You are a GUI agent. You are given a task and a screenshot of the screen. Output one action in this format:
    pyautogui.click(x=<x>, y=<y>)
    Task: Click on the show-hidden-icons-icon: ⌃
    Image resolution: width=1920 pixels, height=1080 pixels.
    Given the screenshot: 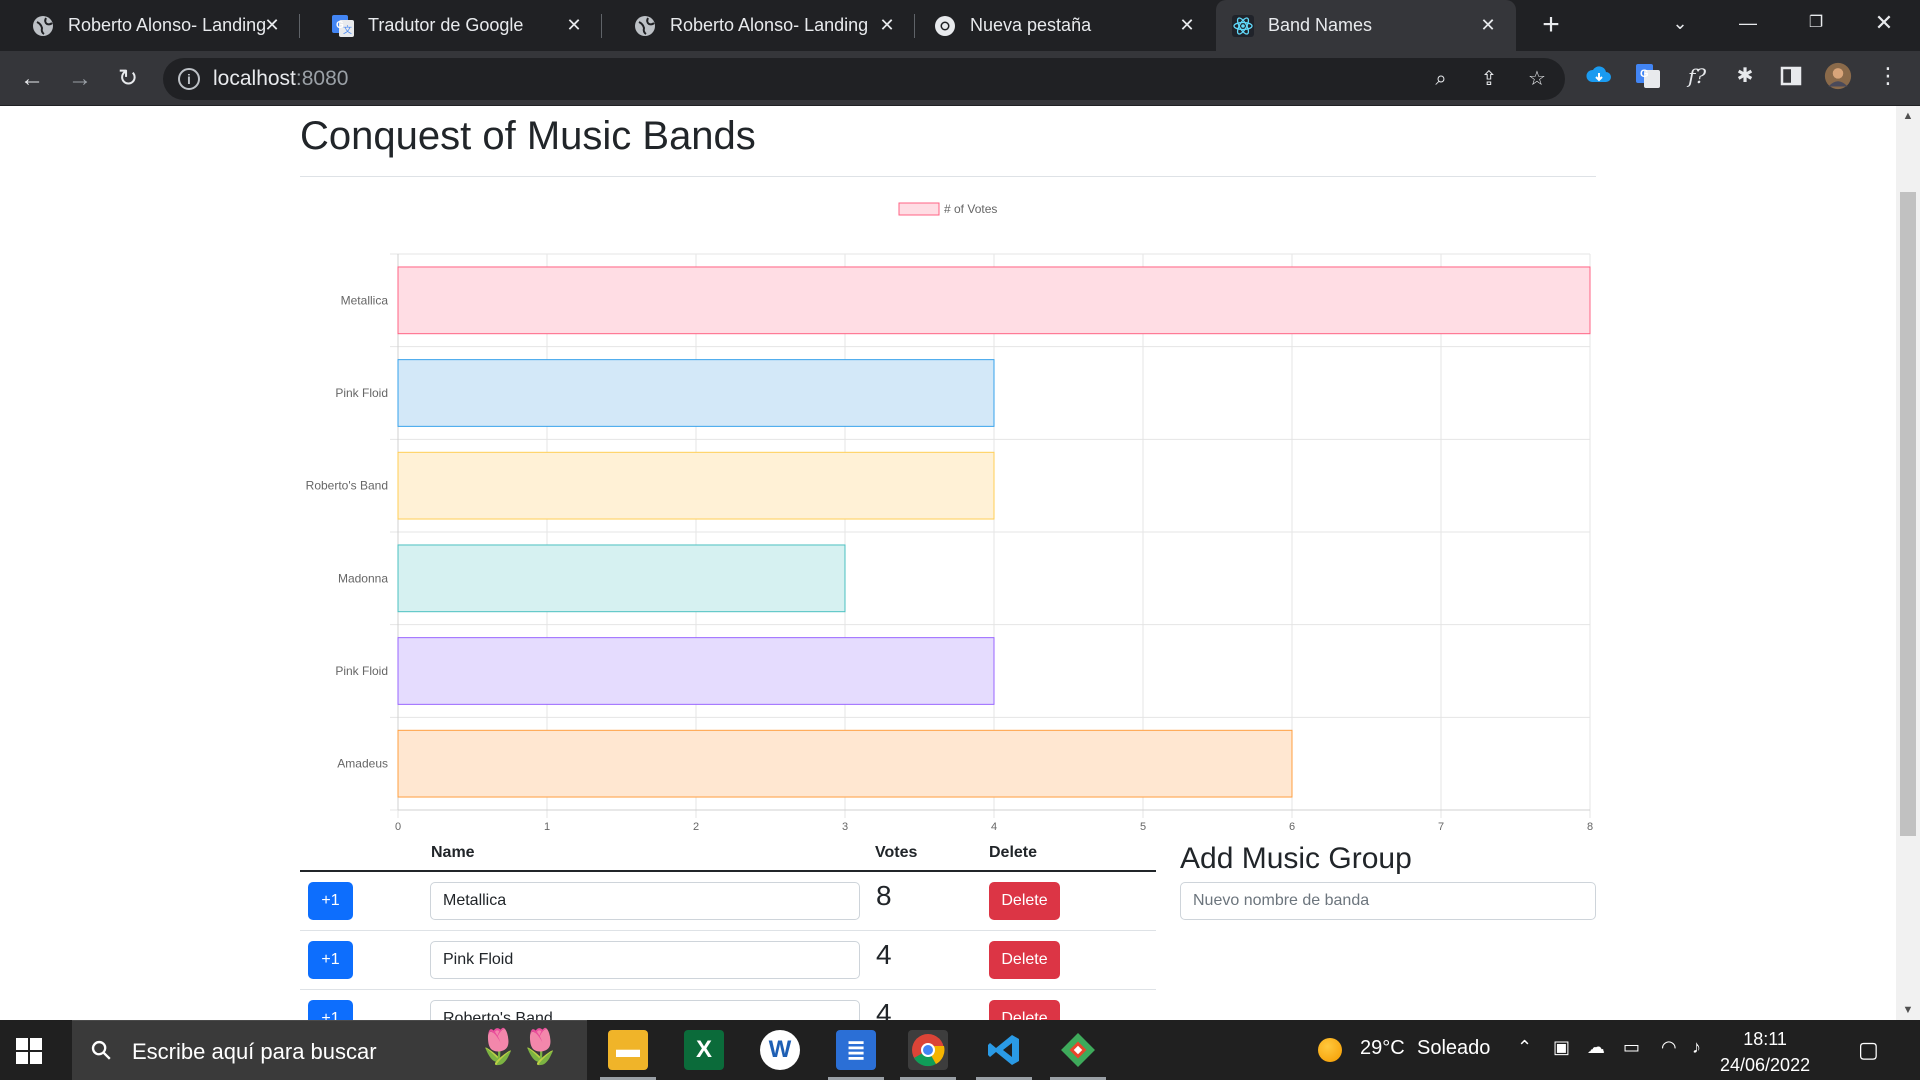 What is the action you would take?
    pyautogui.click(x=1524, y=1047)
    